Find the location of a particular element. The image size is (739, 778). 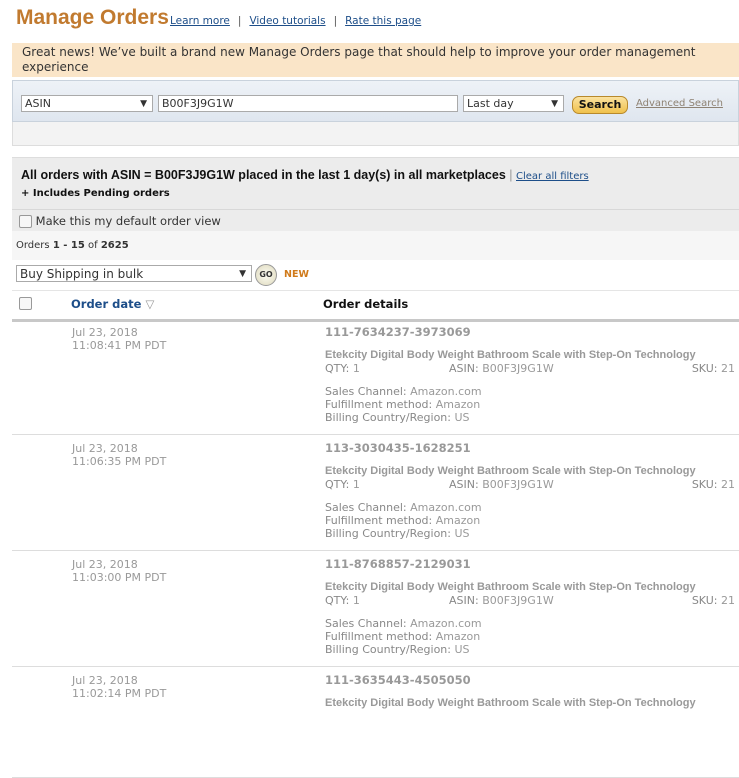

order-date: Jul 23, 2018 11:03:00 PM PDT is located at coordinates (119, 571).